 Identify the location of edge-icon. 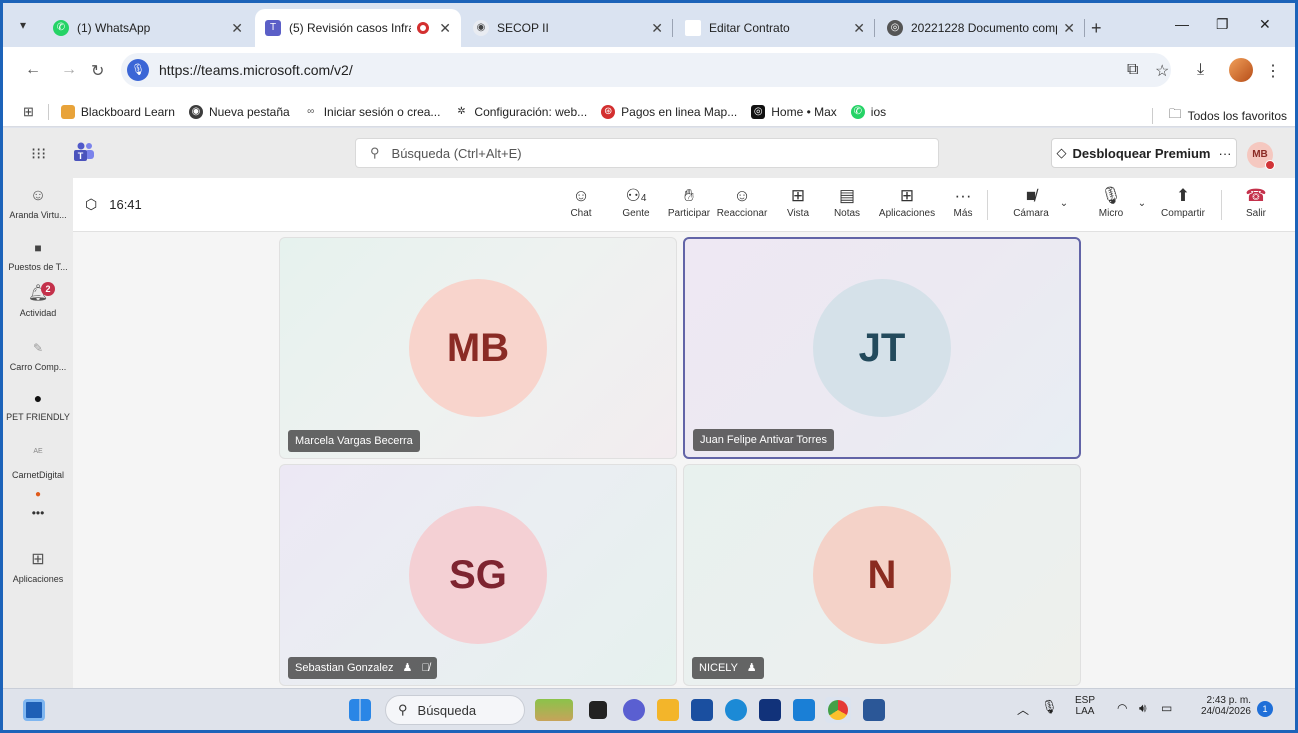
(736, 710).